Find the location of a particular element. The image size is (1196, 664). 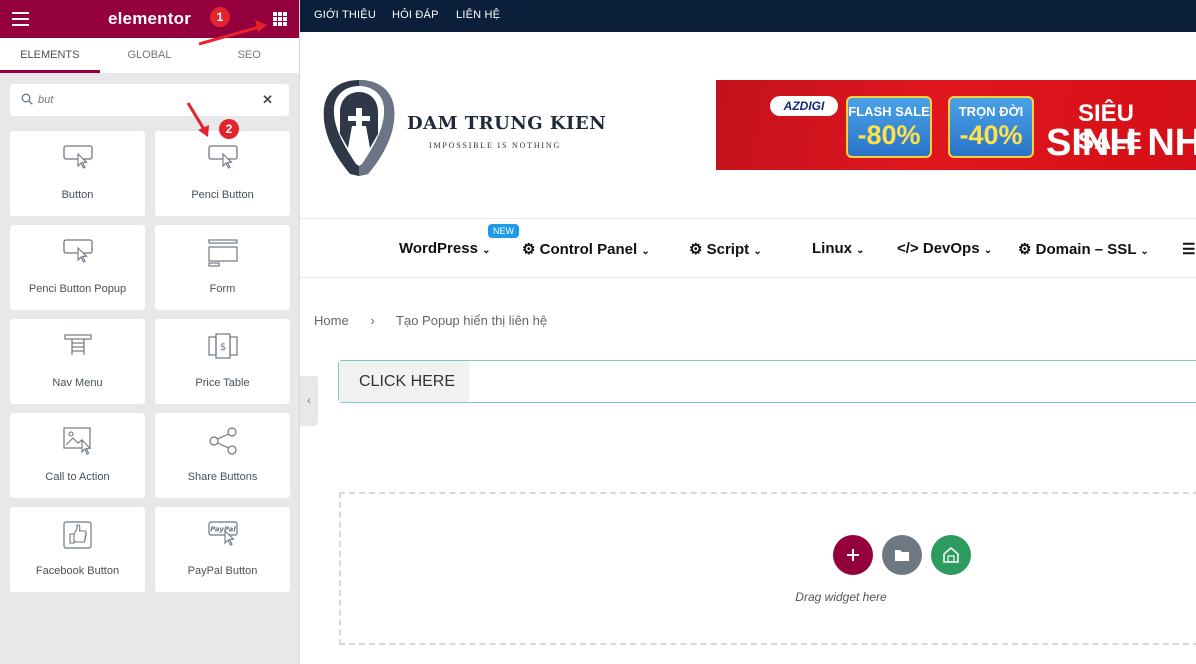

nav-item-wordpress: WordPress ⌄ is located at coordinates (444, 248).